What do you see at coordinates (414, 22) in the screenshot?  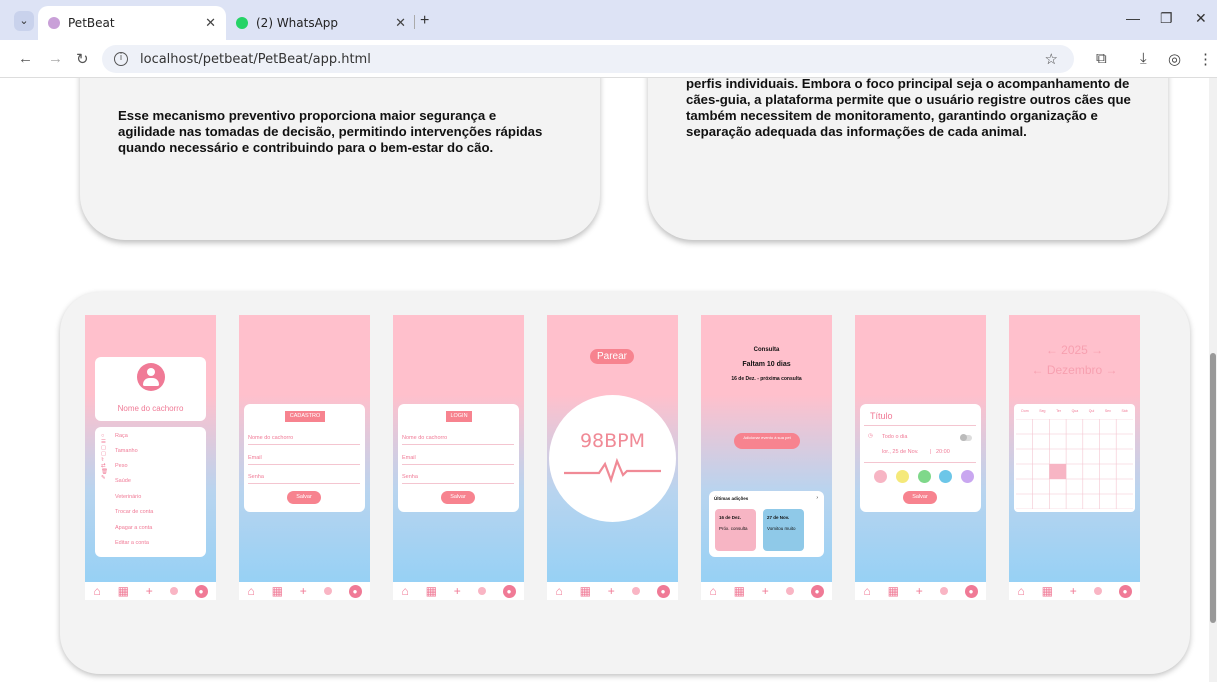 I see `tab-separator` at bounding box center [414, 22].